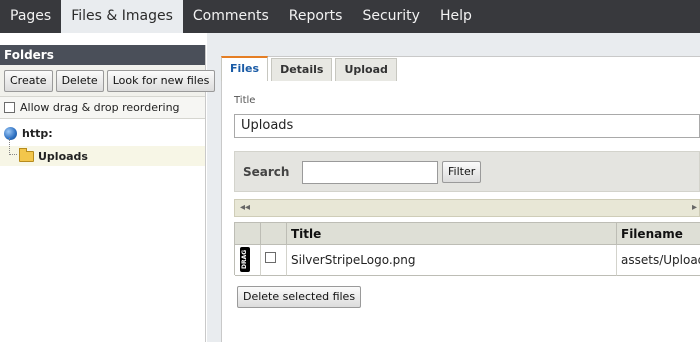 Image resolution: width=700 pixels, height=342 pixels. I want to click on tab-details: Details, so click(302, 69).